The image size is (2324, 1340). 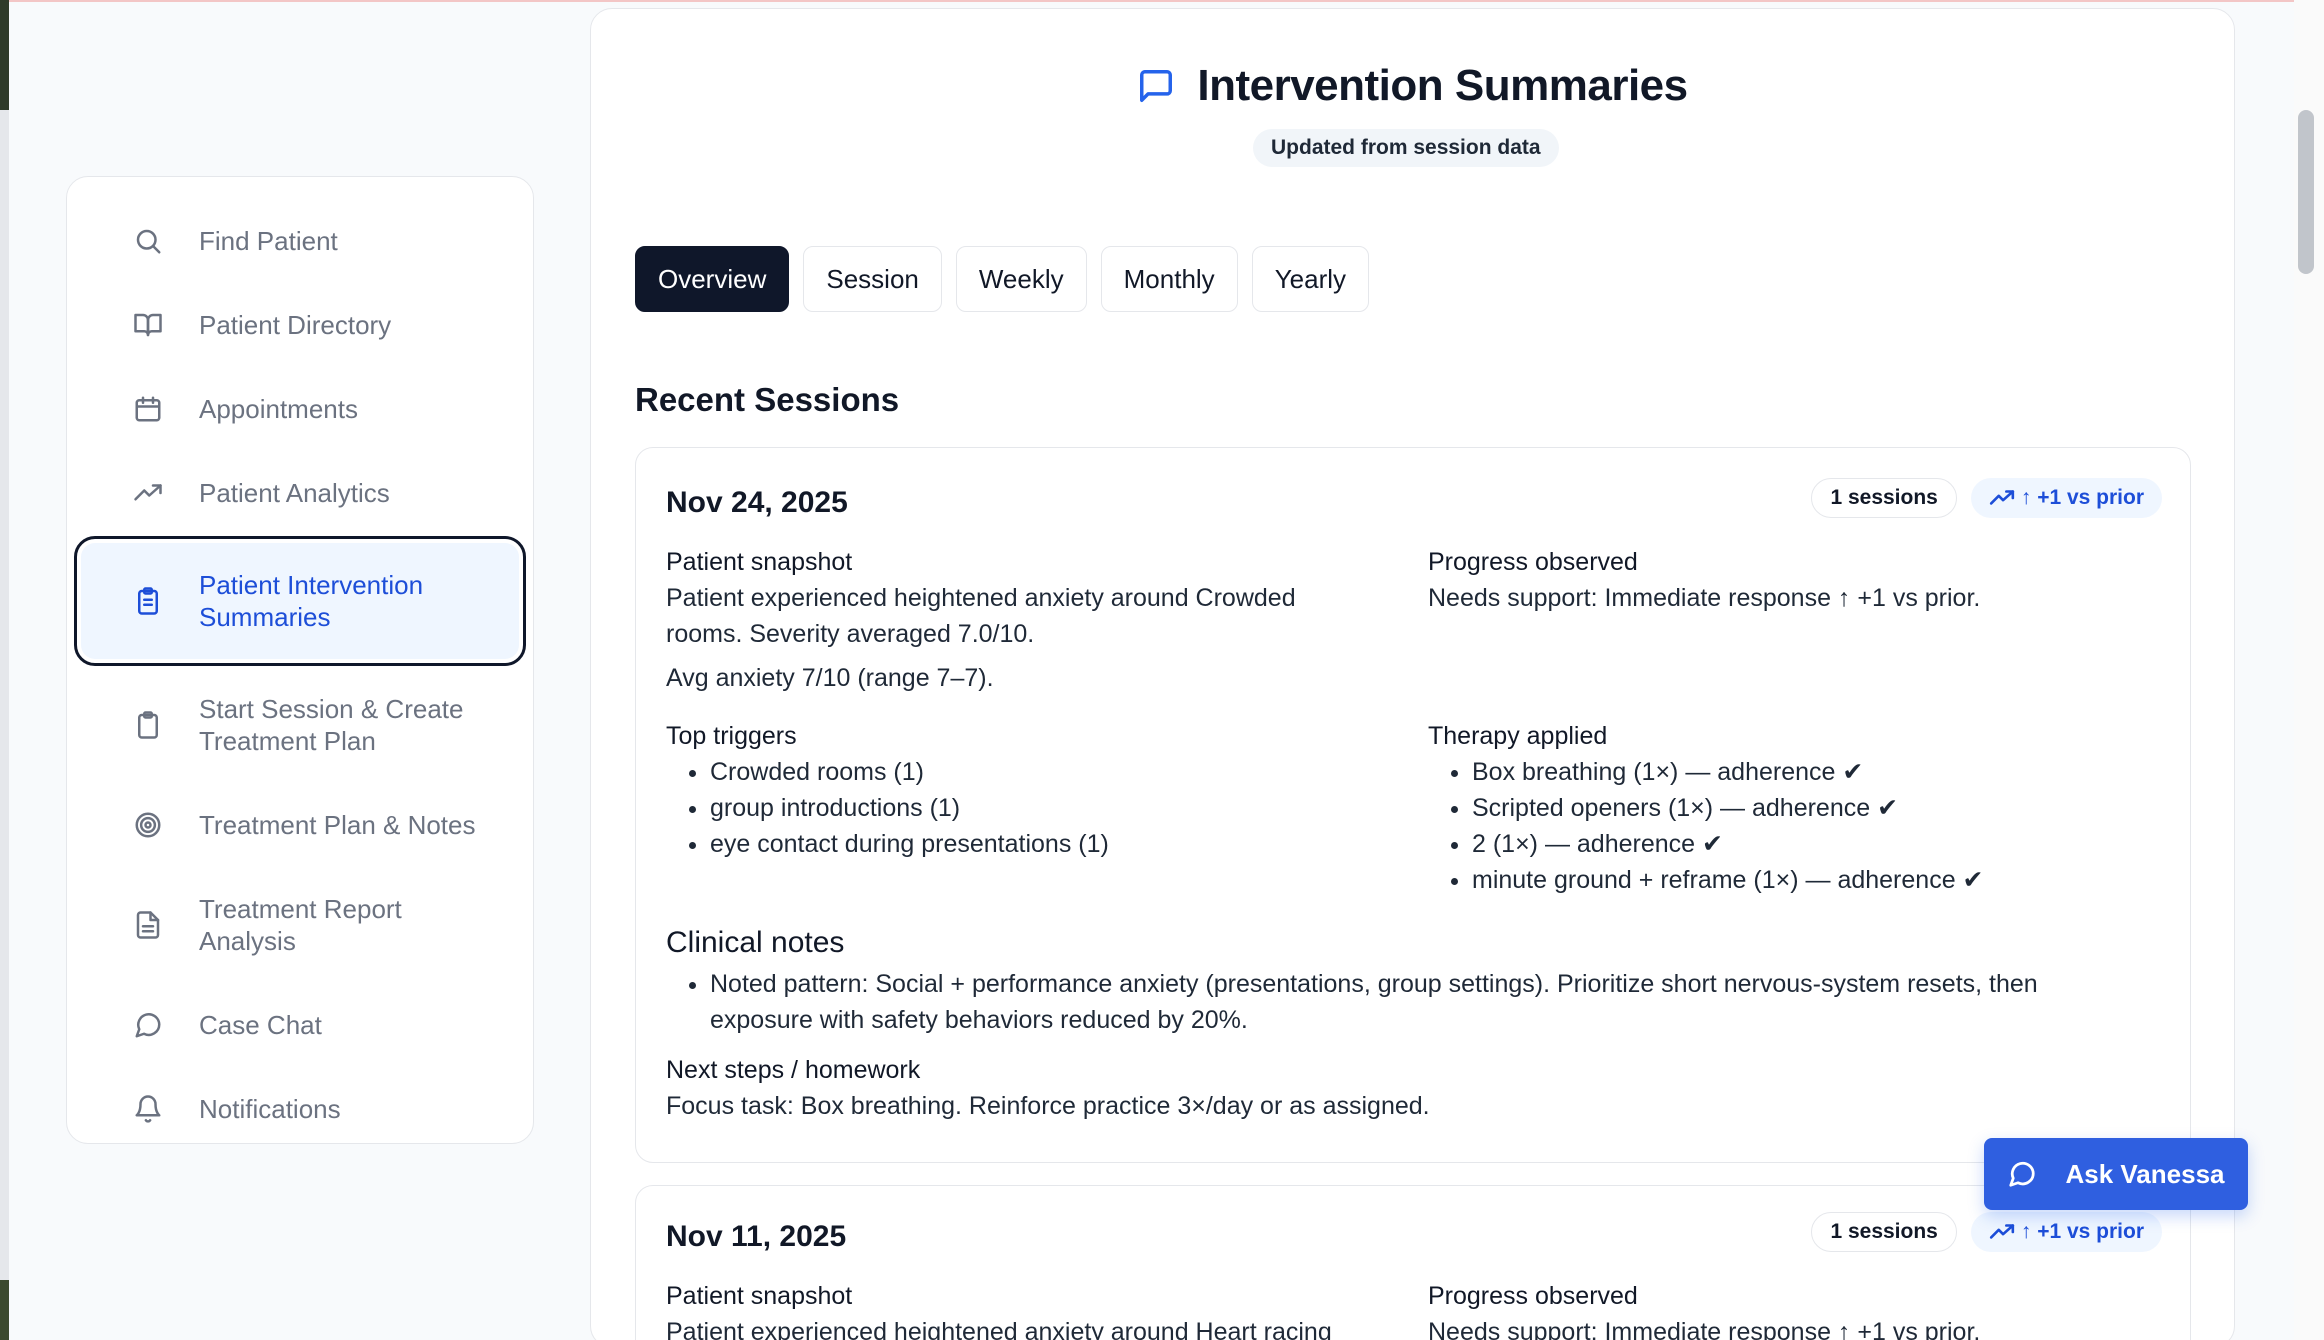 I want to click on updated-pill: Updated from session data, so click(x=1406, y=148).